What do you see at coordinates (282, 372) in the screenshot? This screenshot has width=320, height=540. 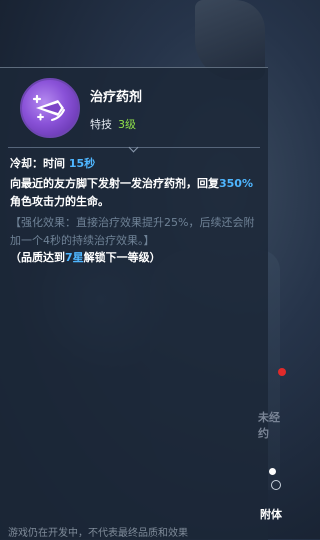 I see `notification-dot` at bounding box center [282, 372].